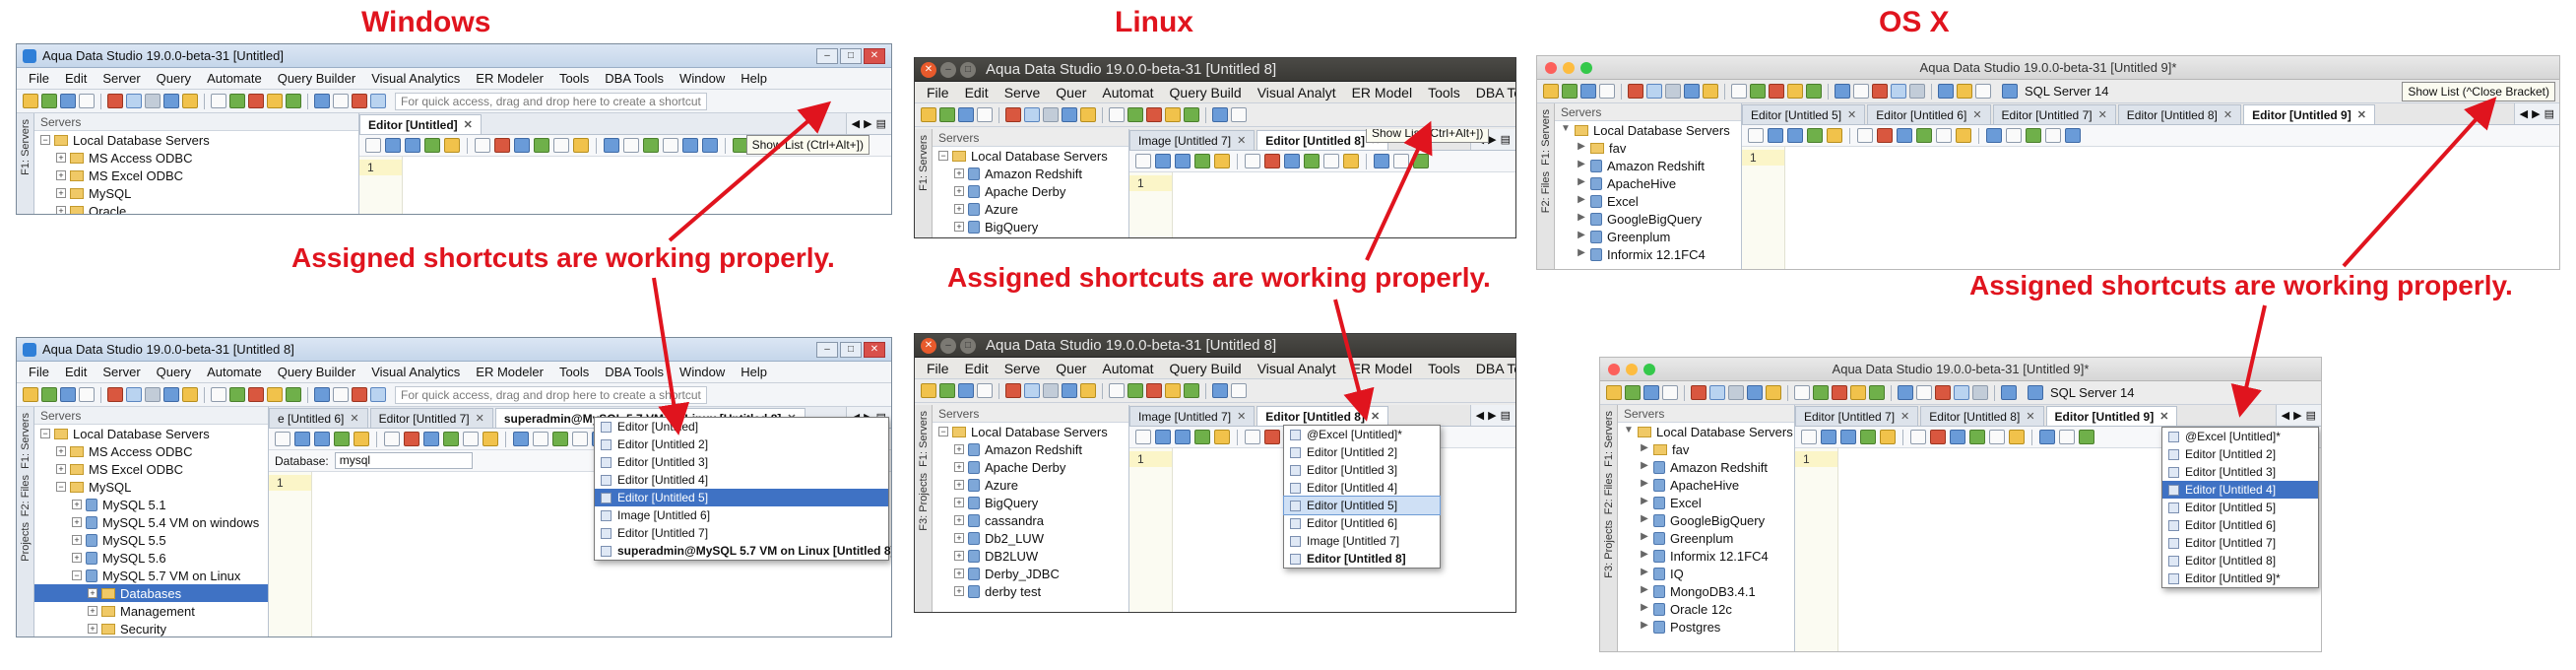 The image size is (2576, 670). I want to click on servers-side-tab: F1: Servers, so click(25, 164).